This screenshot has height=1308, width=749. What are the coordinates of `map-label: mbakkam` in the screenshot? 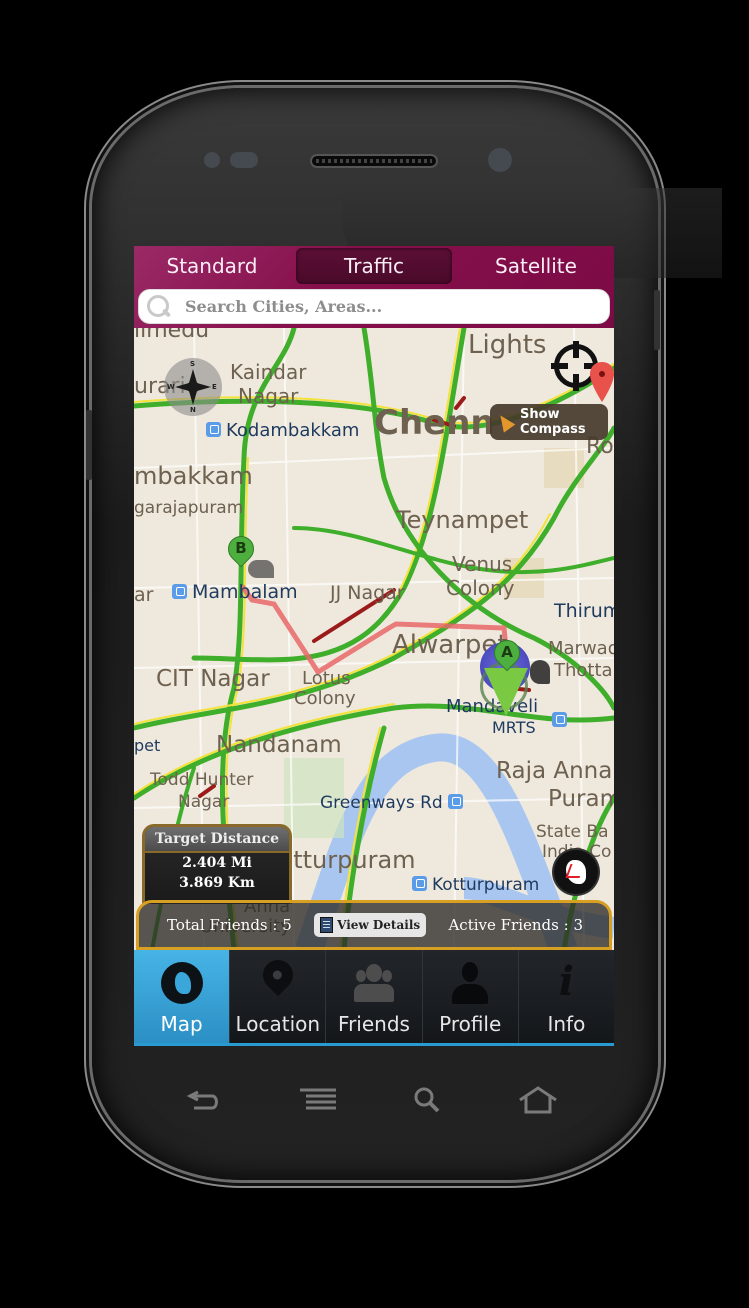 It's located at (193, 476).